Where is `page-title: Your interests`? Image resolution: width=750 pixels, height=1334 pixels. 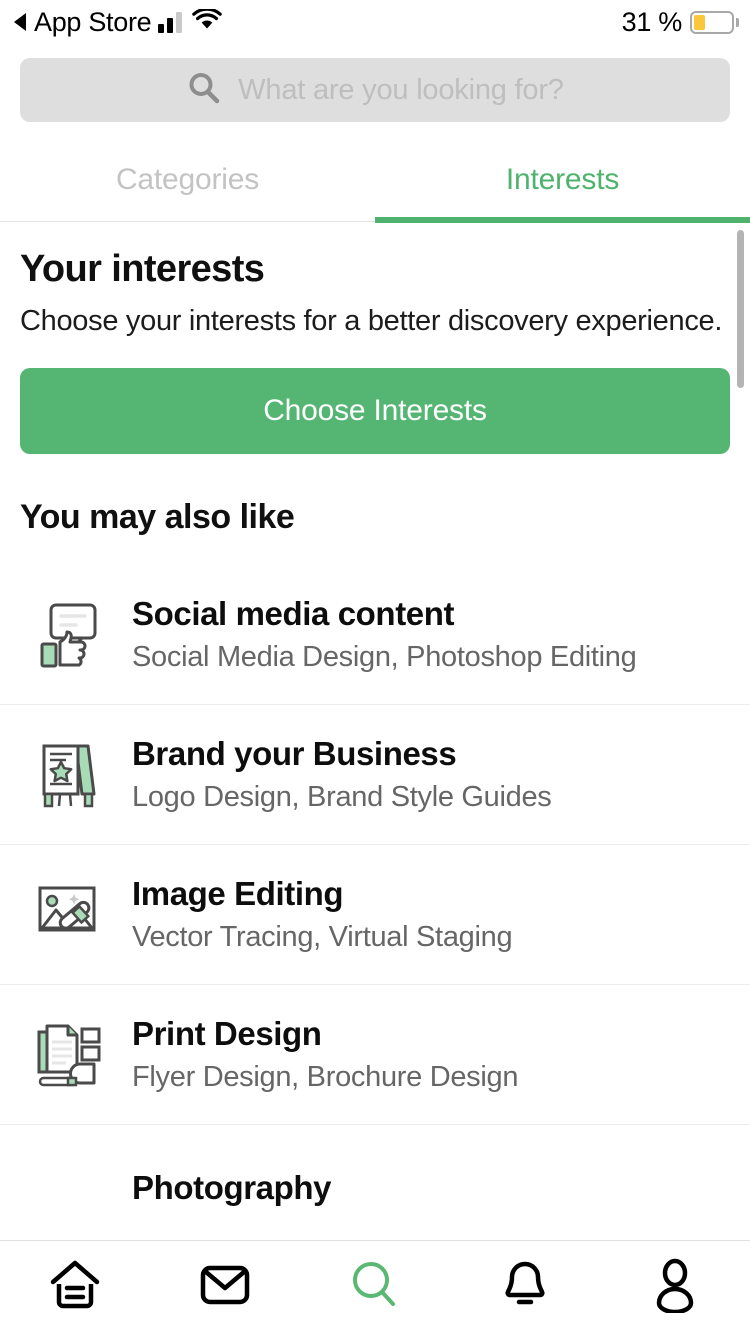 page-title: Your interests is located at coordinates (142, 269).